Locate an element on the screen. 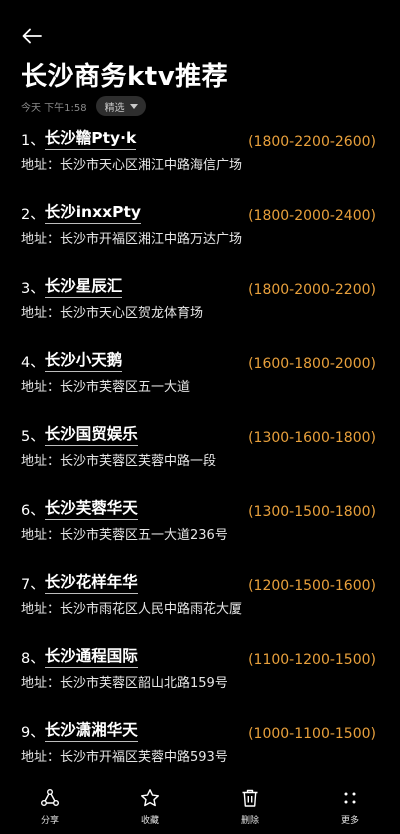 This screenshot has height=834, width=400. item-address: 地址：长沙市芙蓉区韶山北路159号 is located at coordinates (124, 683).